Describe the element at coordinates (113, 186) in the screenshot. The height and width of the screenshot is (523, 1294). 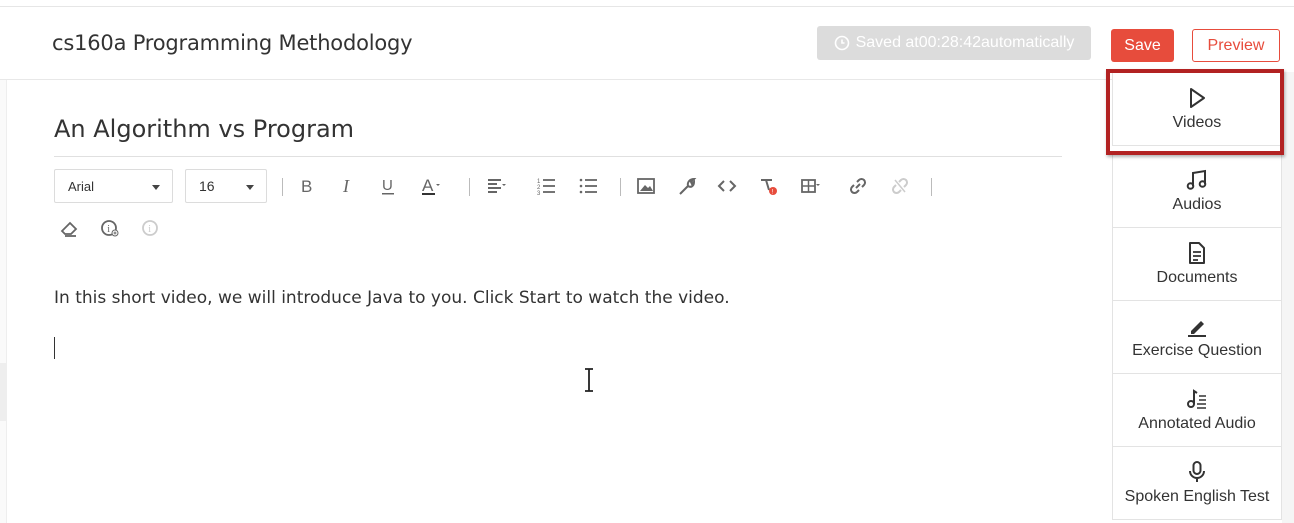
I see `font-family-select: Arial` at that location.